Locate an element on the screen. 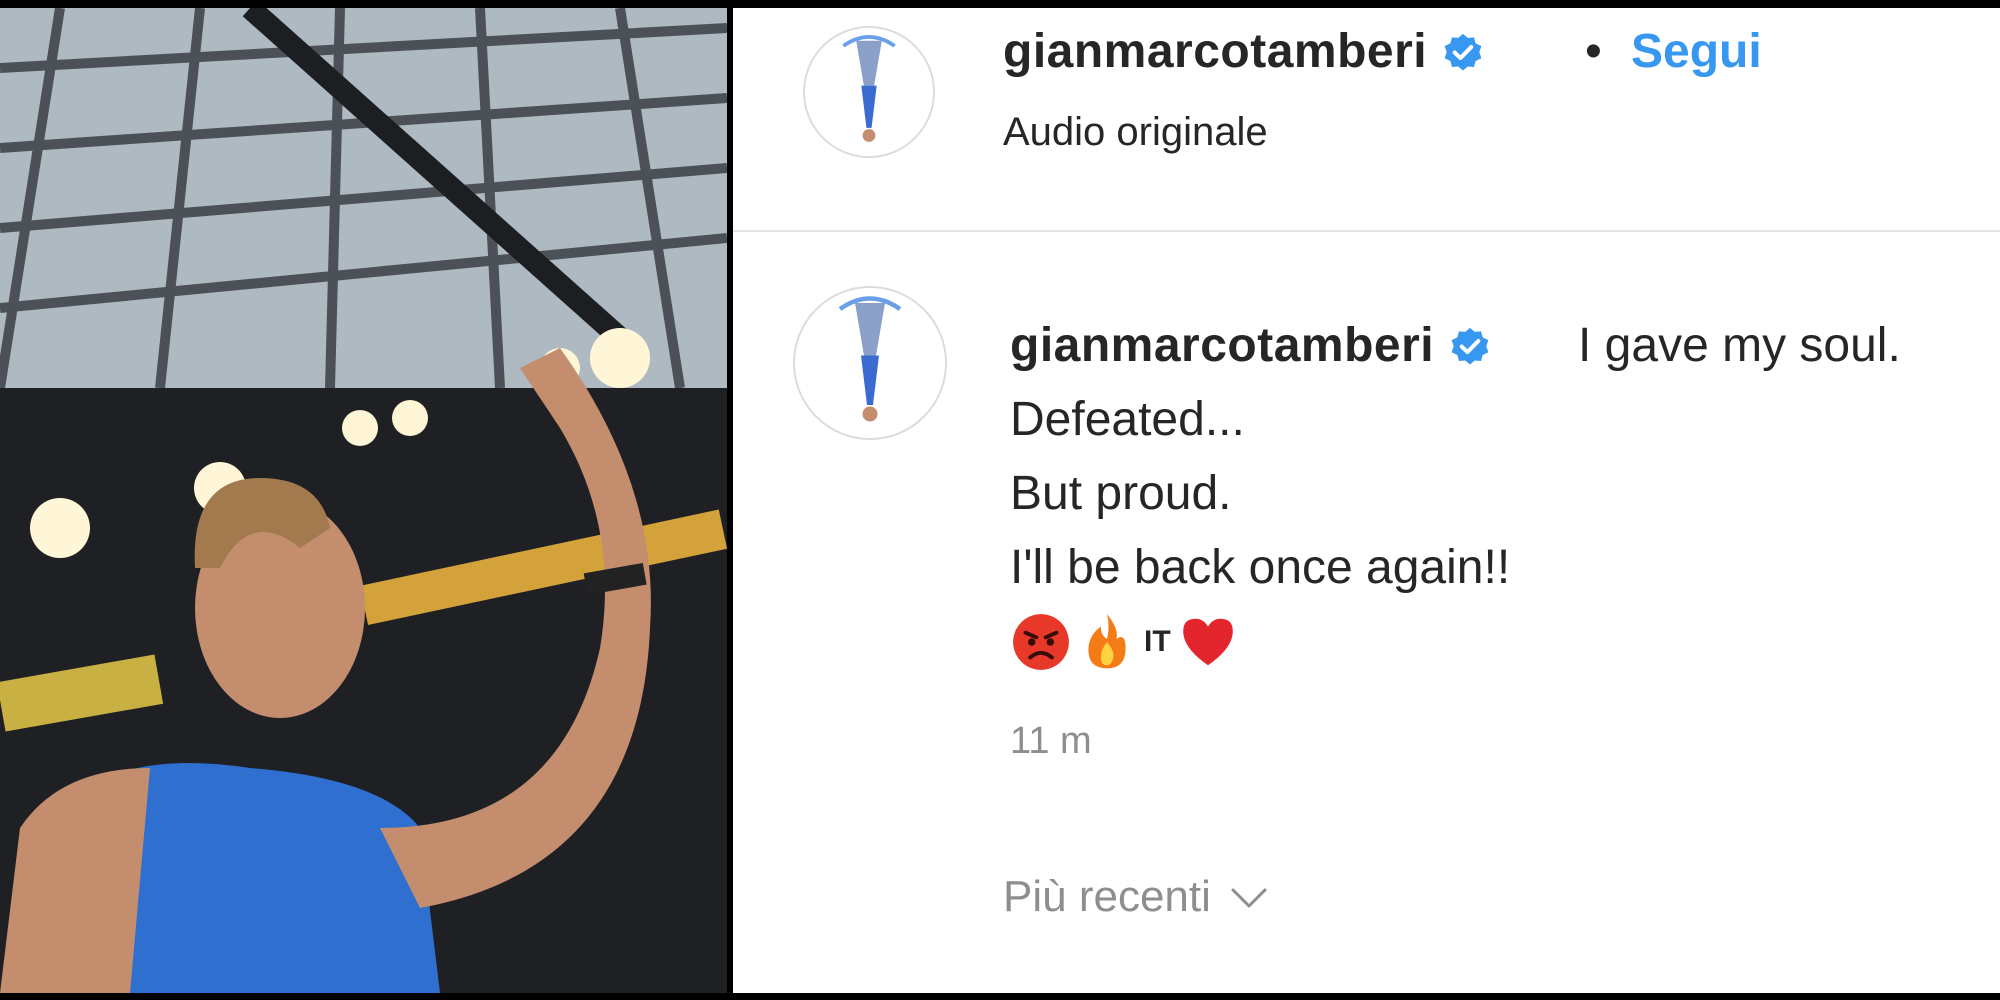 This screenshot has width=2000, height=1000. chevron-down-icon is located at coordinates (1249, 898).